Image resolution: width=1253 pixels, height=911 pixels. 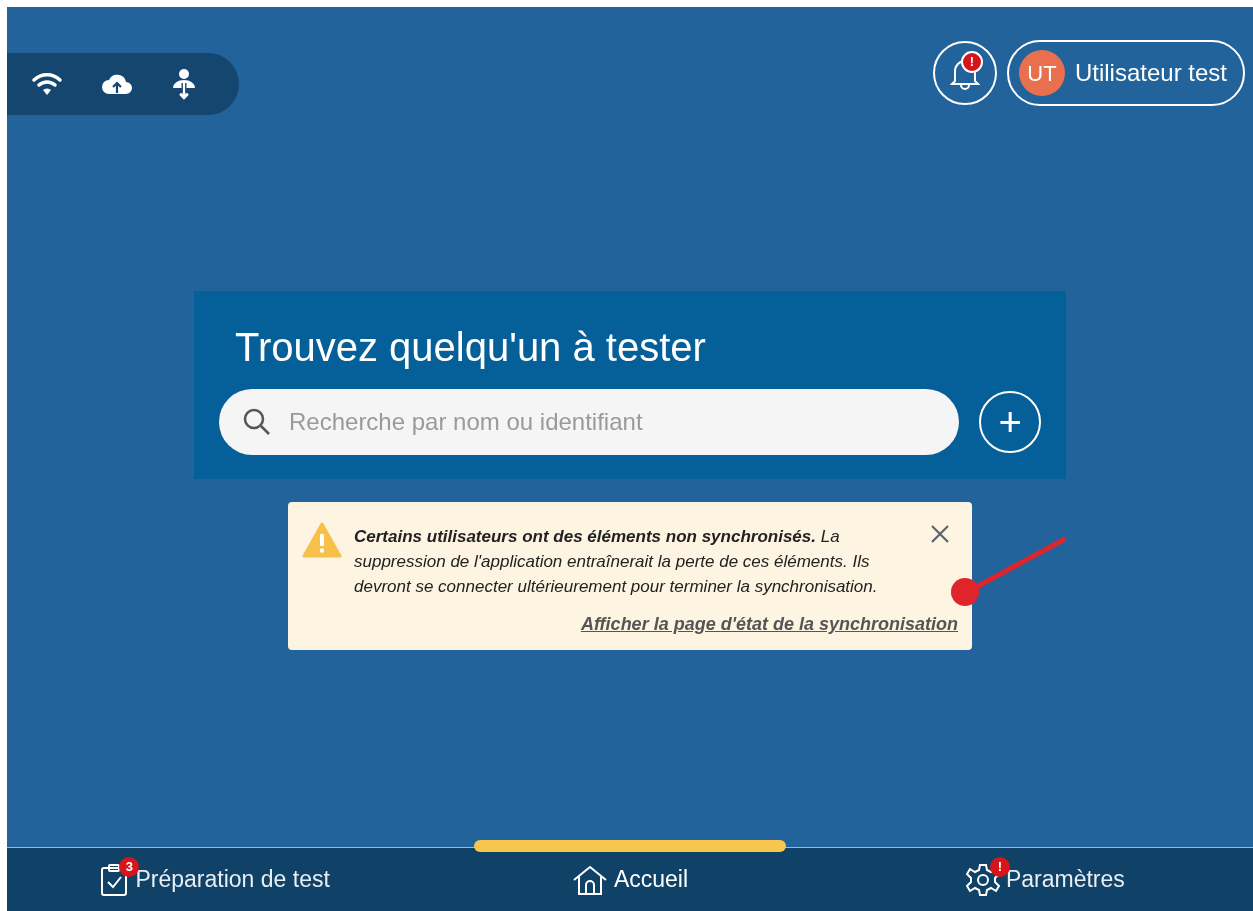 I want to click on nav-tab: ! Paramètres, so click(x=1045, y=879).